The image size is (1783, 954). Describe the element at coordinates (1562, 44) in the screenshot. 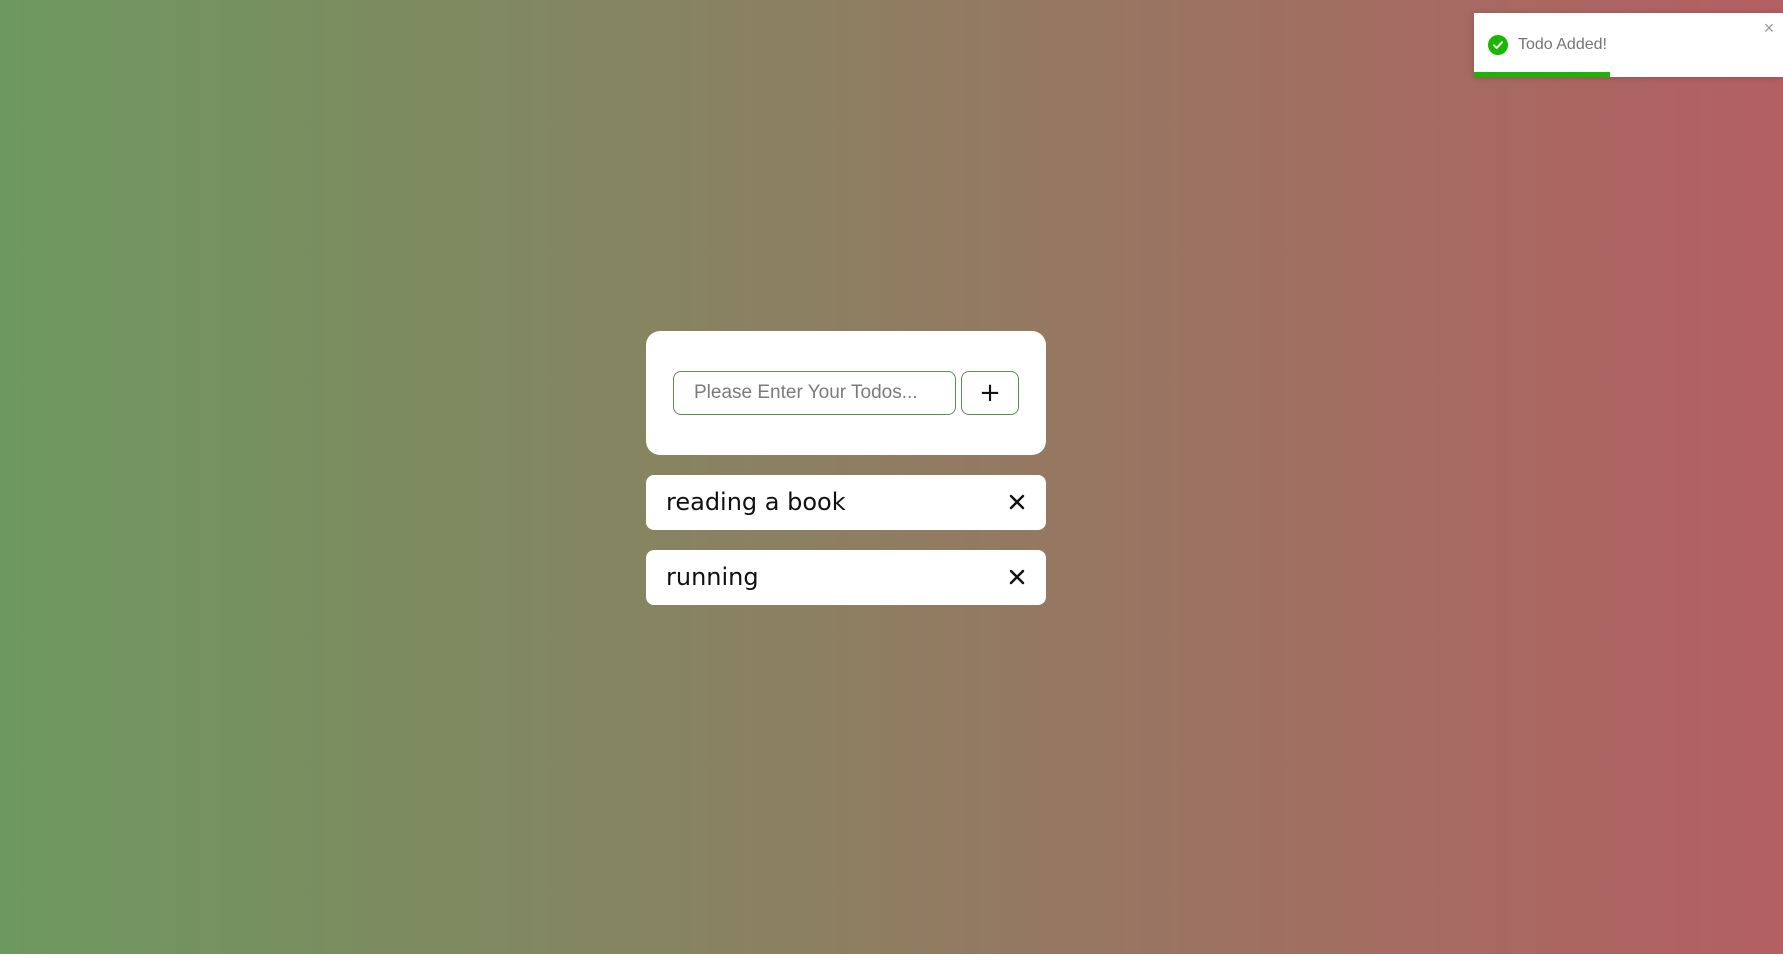

I see `toast-message: Todo Added!` at that location.